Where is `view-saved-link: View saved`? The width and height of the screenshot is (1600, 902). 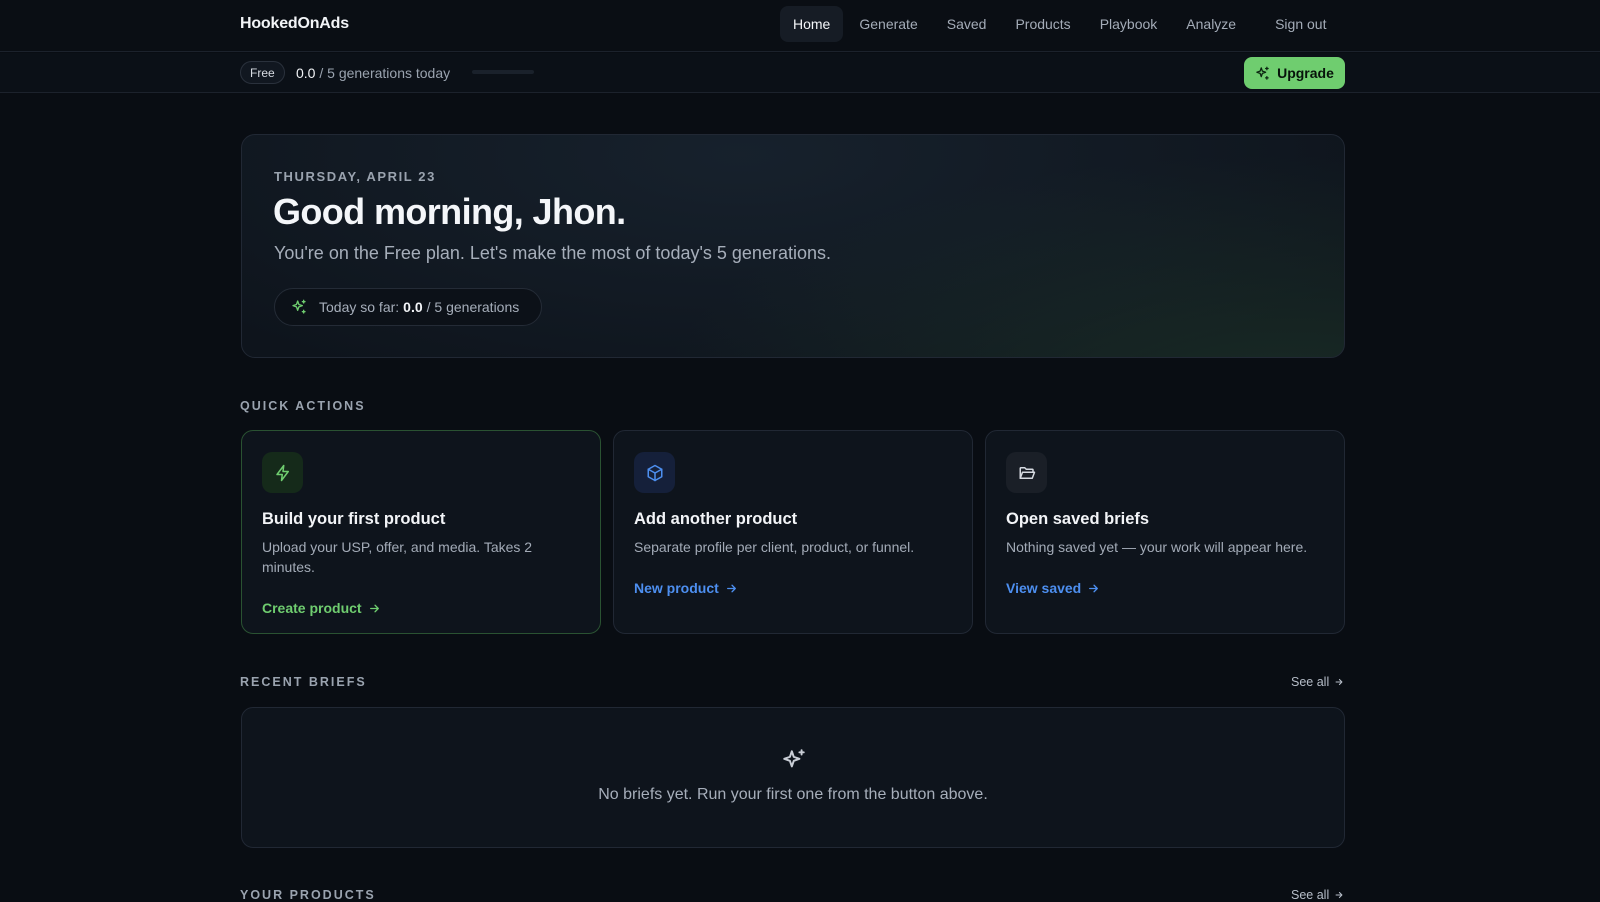
view-saved-link: View saved is located at coordinates (1053, 588).